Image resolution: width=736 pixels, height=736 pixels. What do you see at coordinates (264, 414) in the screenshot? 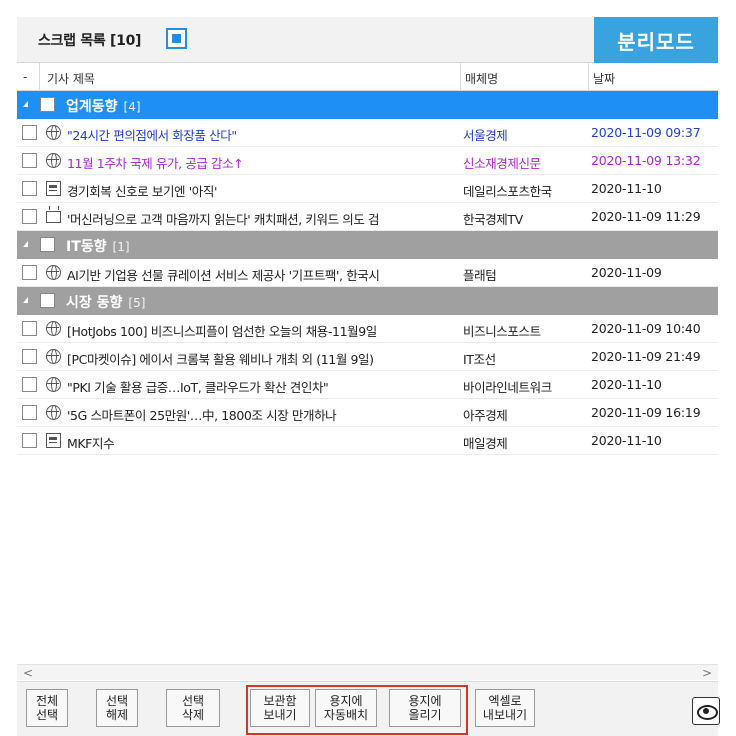
I see `article-title: '5G 스마트폰이 25만원'…中, 1800조 시장 만개하나` at bounding box center [264, 414].